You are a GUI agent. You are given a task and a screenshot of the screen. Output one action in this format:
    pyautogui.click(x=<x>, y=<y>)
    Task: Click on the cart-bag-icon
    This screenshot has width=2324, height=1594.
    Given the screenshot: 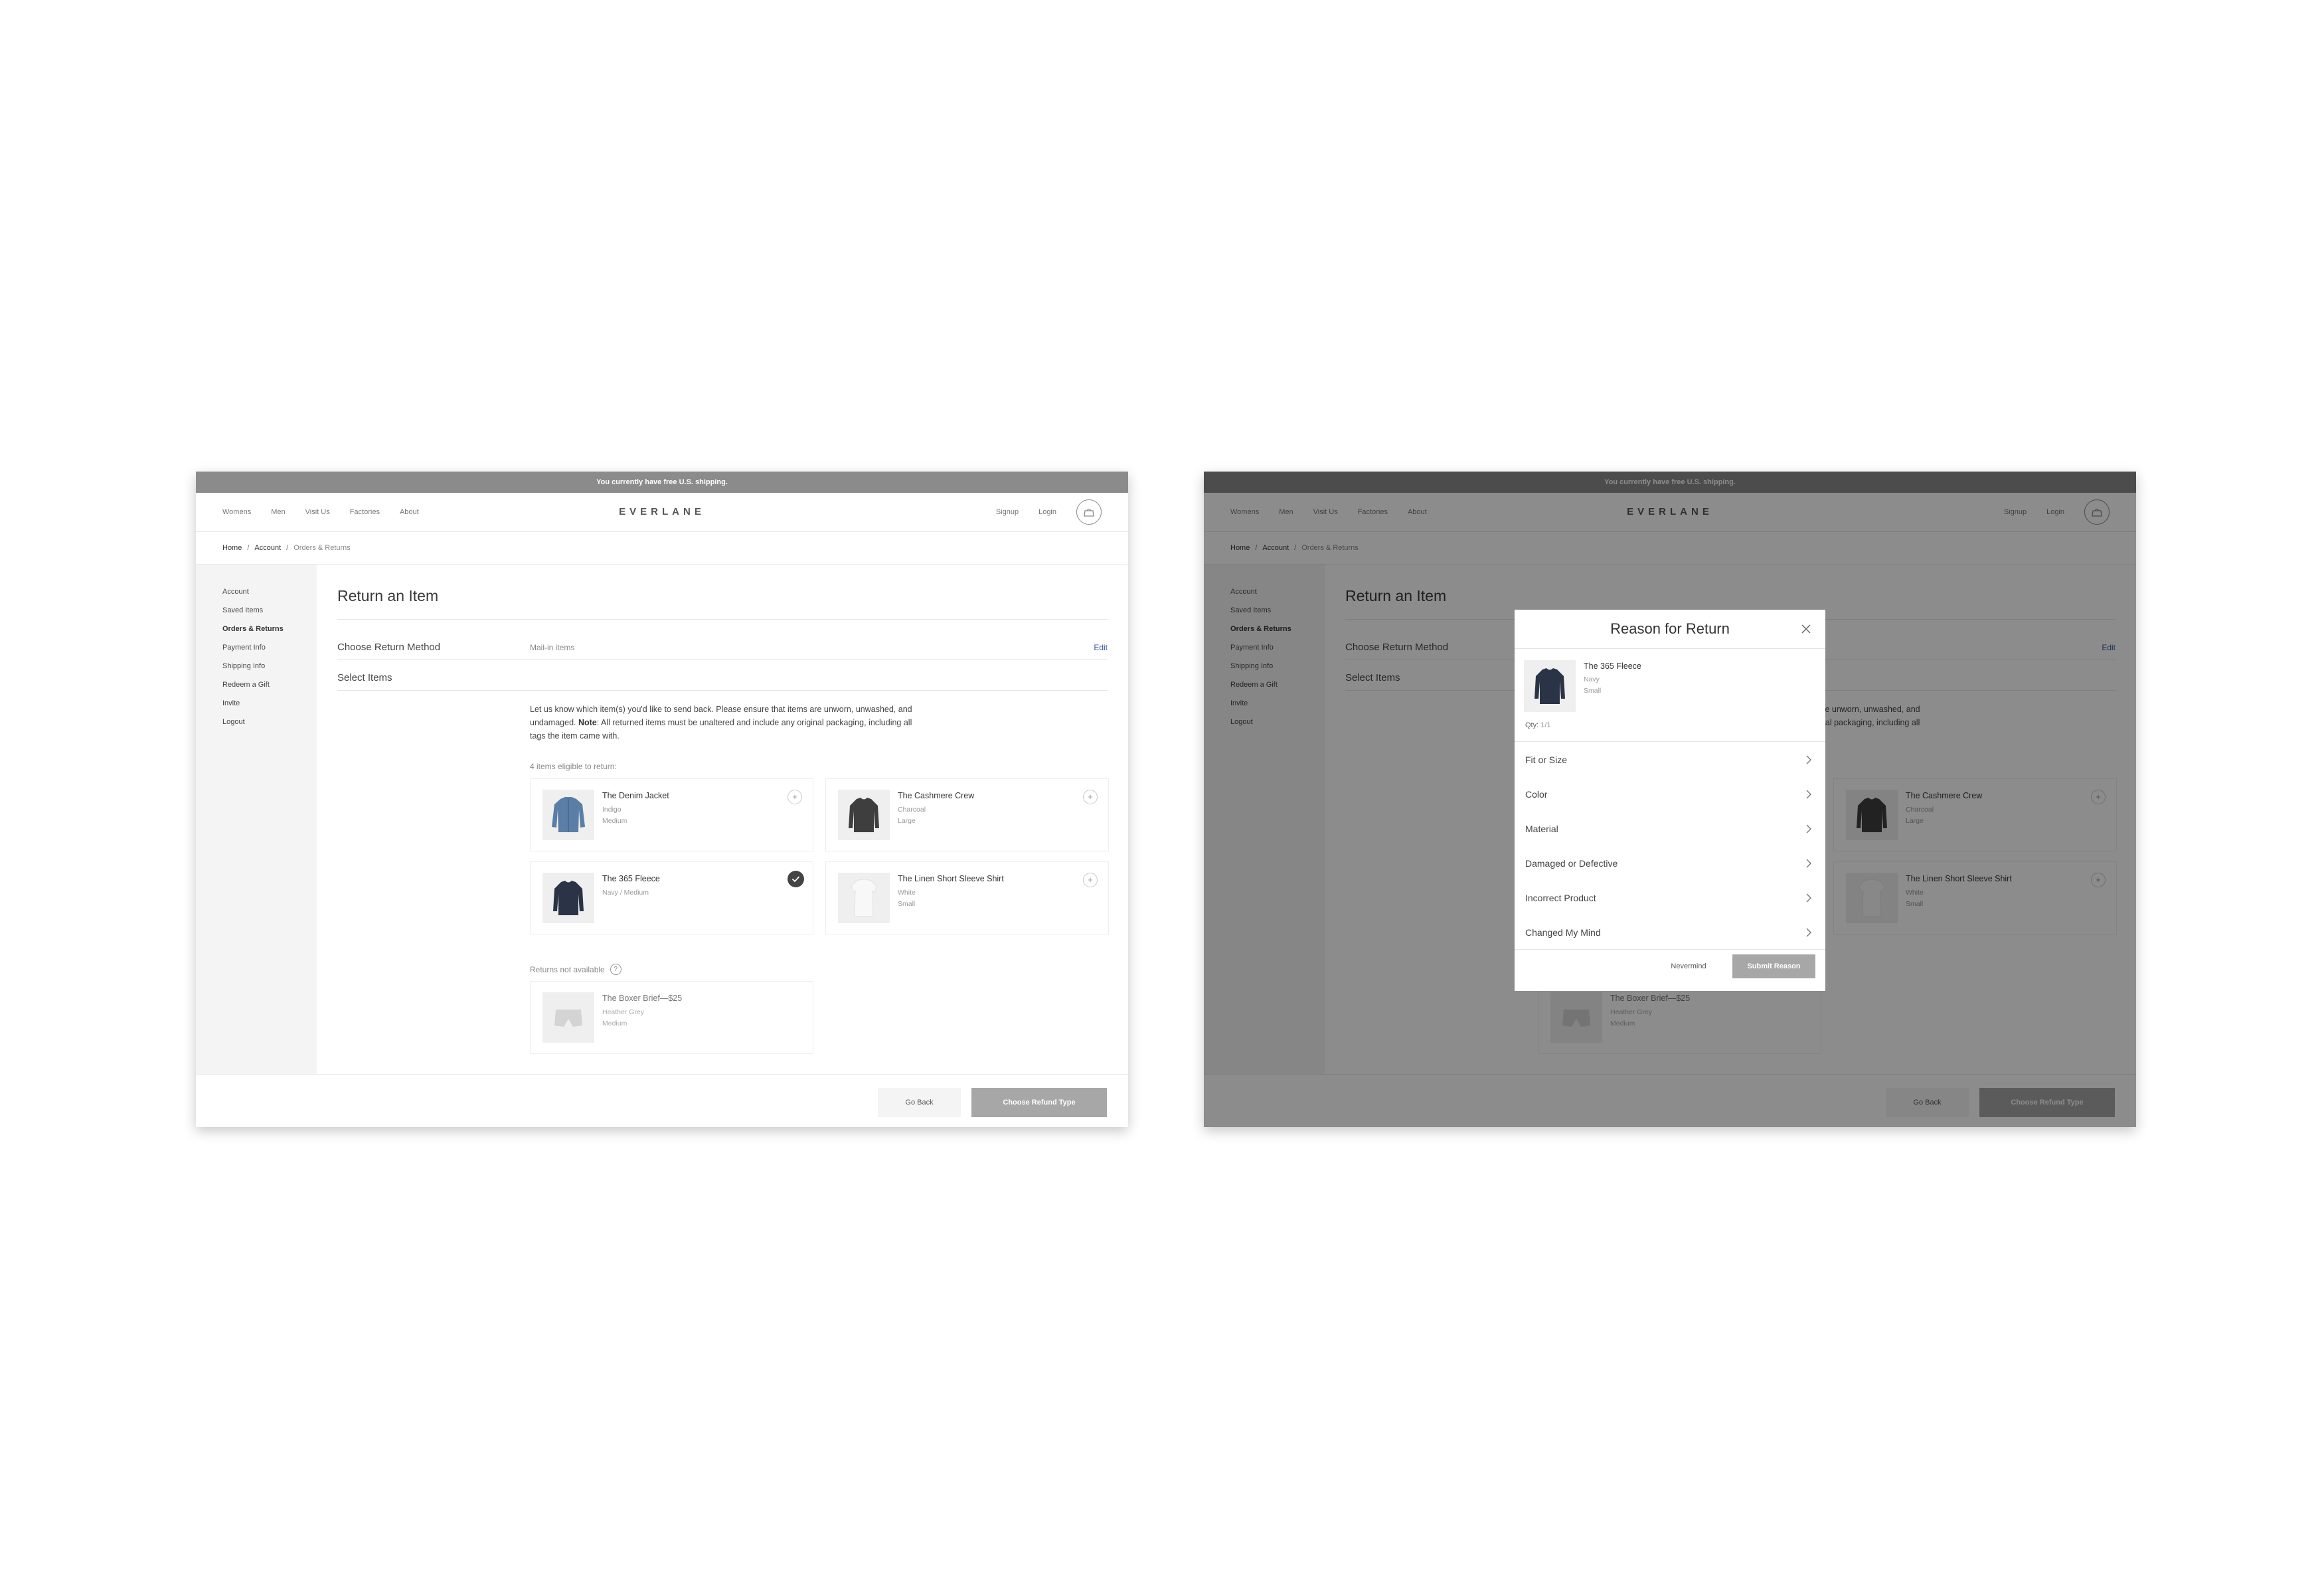 What is the action you would take?
    pyautogui.click(x=1089, y=512)
    